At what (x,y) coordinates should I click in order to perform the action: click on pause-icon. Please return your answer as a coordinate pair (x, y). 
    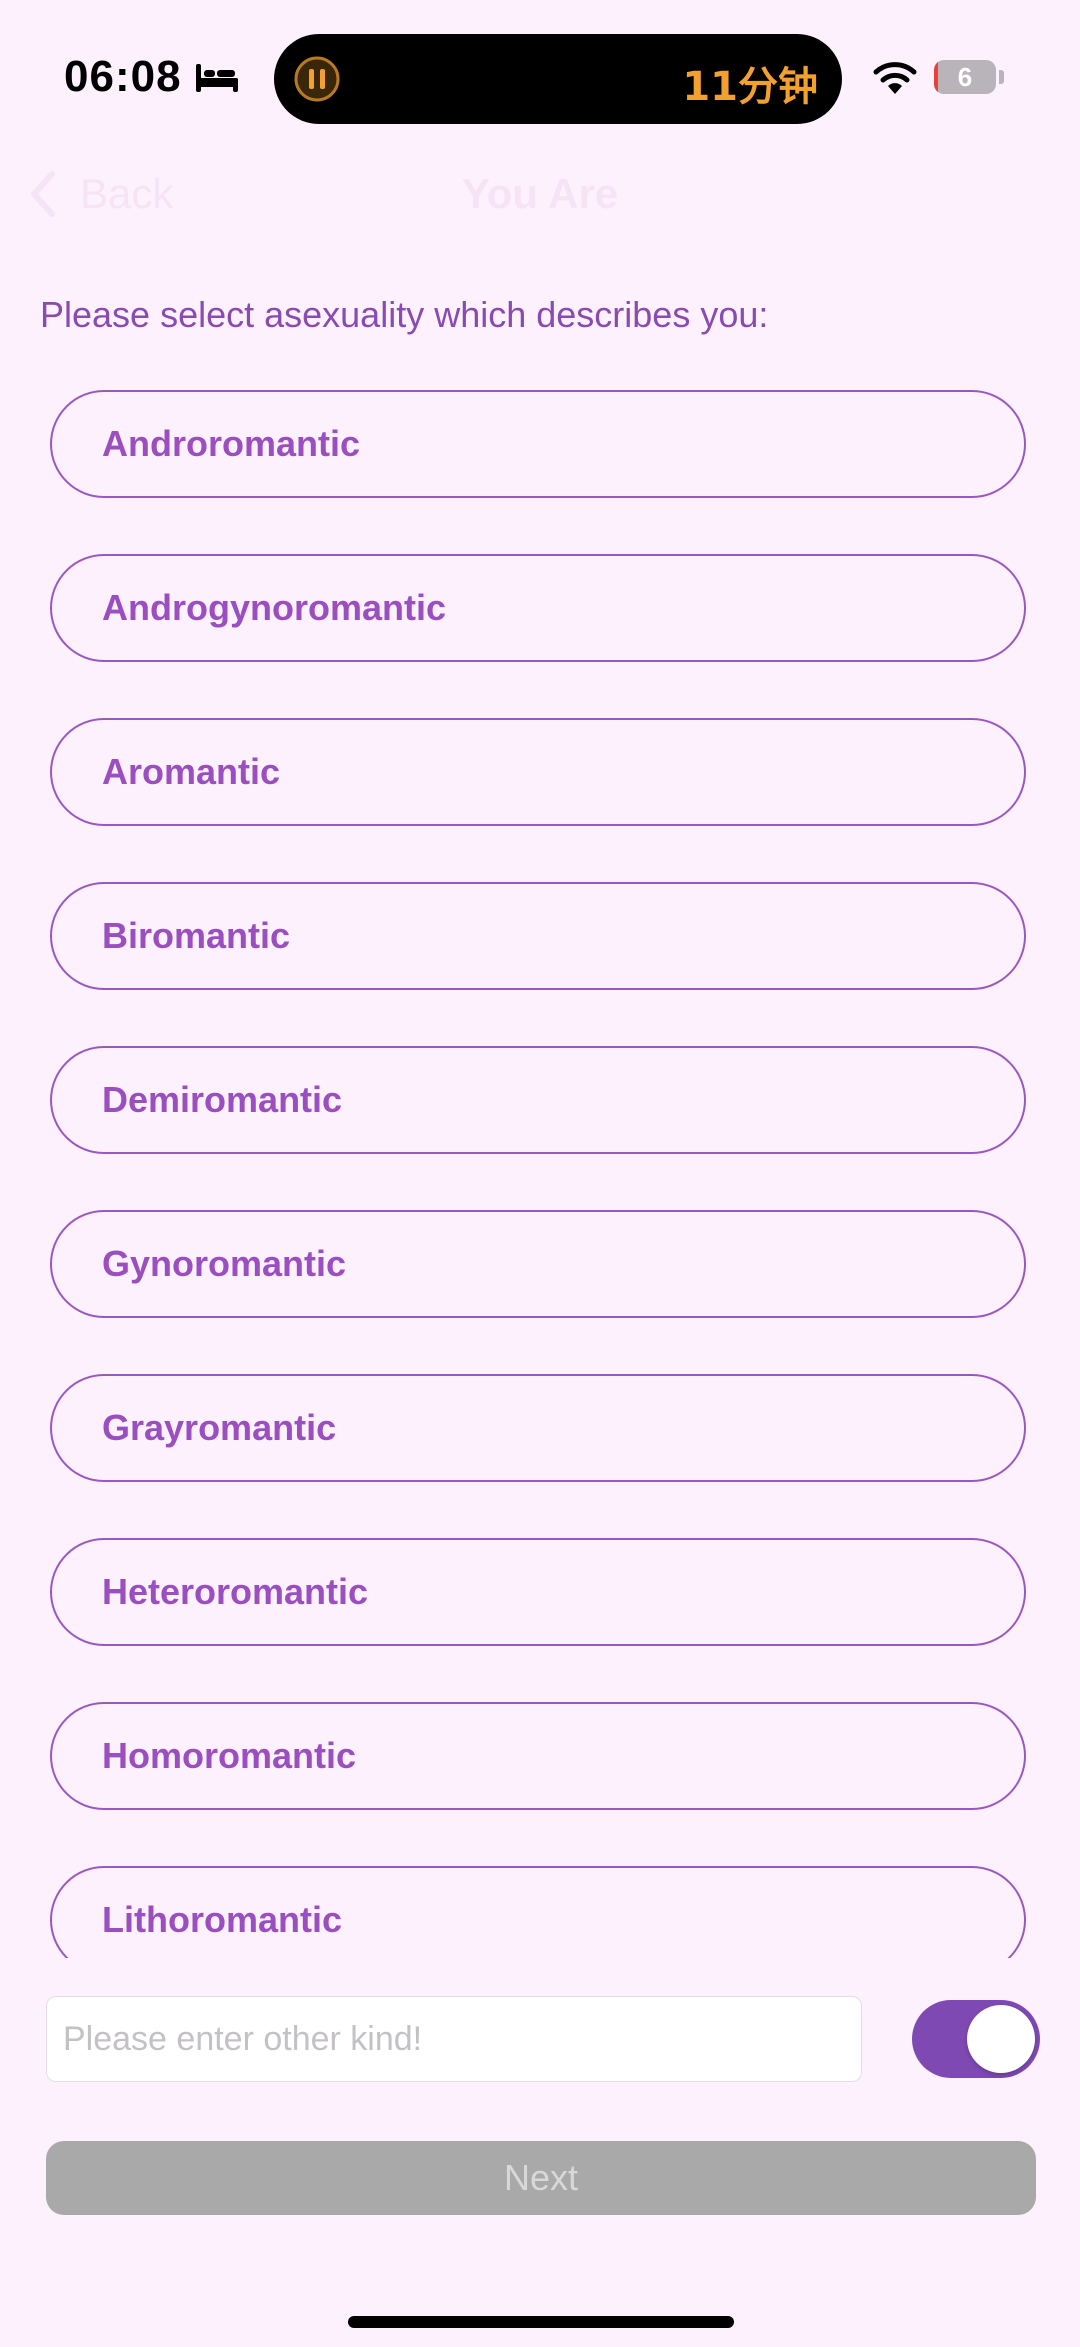
    Looking at the image, I should click on (317, 79).